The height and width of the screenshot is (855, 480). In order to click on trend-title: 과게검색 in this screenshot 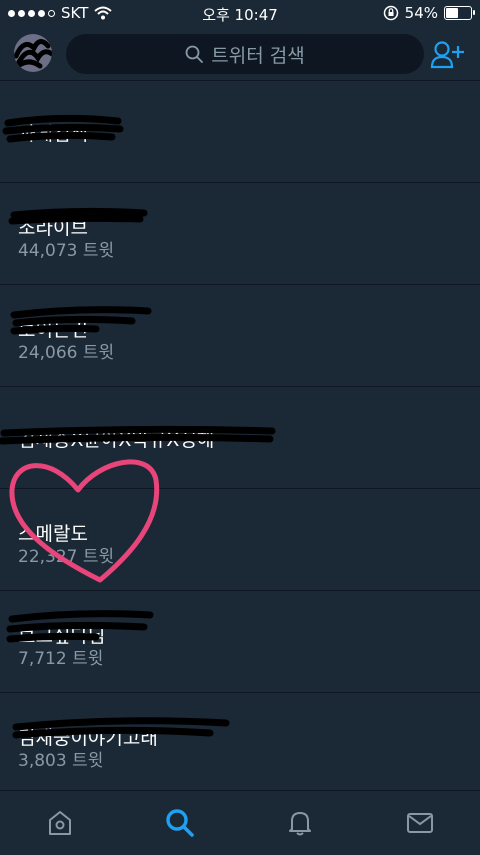, I will do `click(53, 134)`.